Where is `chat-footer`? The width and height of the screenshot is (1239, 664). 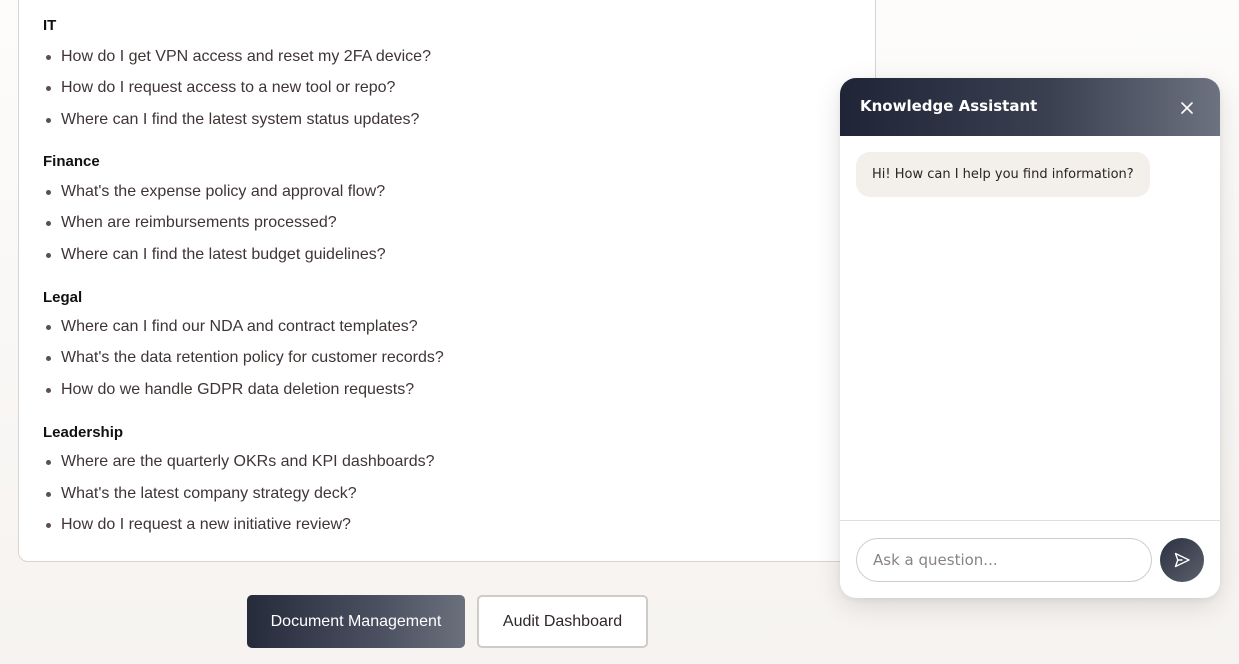 chat-footer is located at coordinates (1030, 559).